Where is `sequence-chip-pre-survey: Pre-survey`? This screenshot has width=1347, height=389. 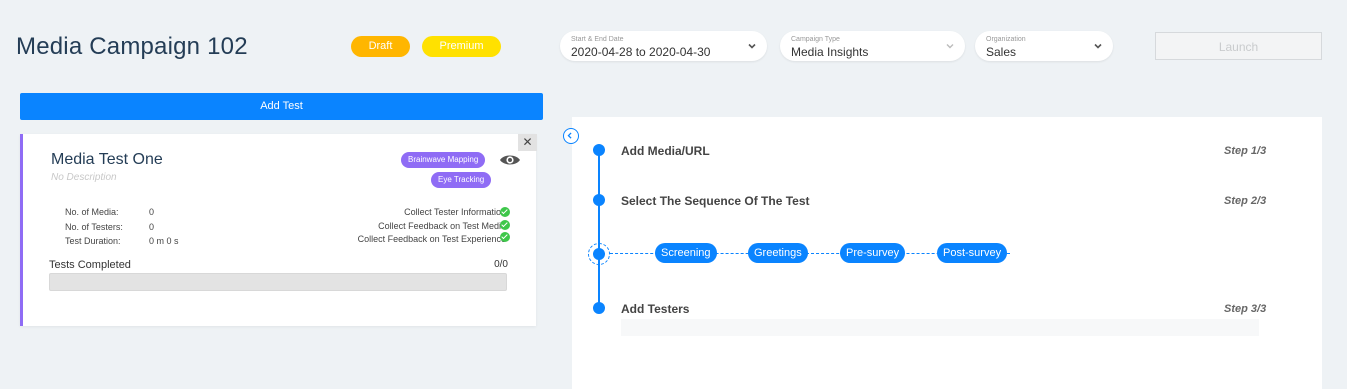
sequence-chip-pre-survey: Pre-survey is located at coordinates (873, 253).